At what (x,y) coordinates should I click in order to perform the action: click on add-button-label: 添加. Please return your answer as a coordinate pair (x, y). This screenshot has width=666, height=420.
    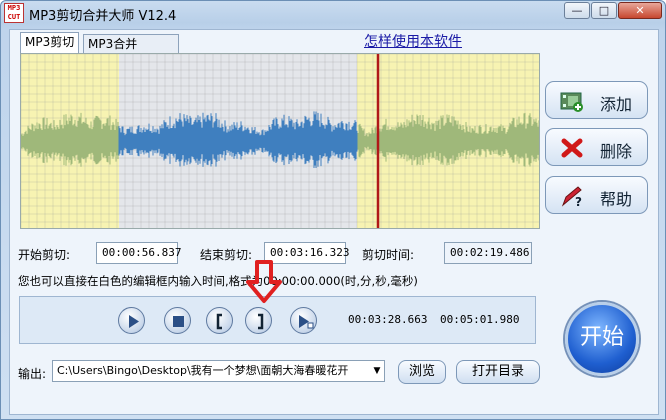
    Looking at the image, I should click on (616, 104).